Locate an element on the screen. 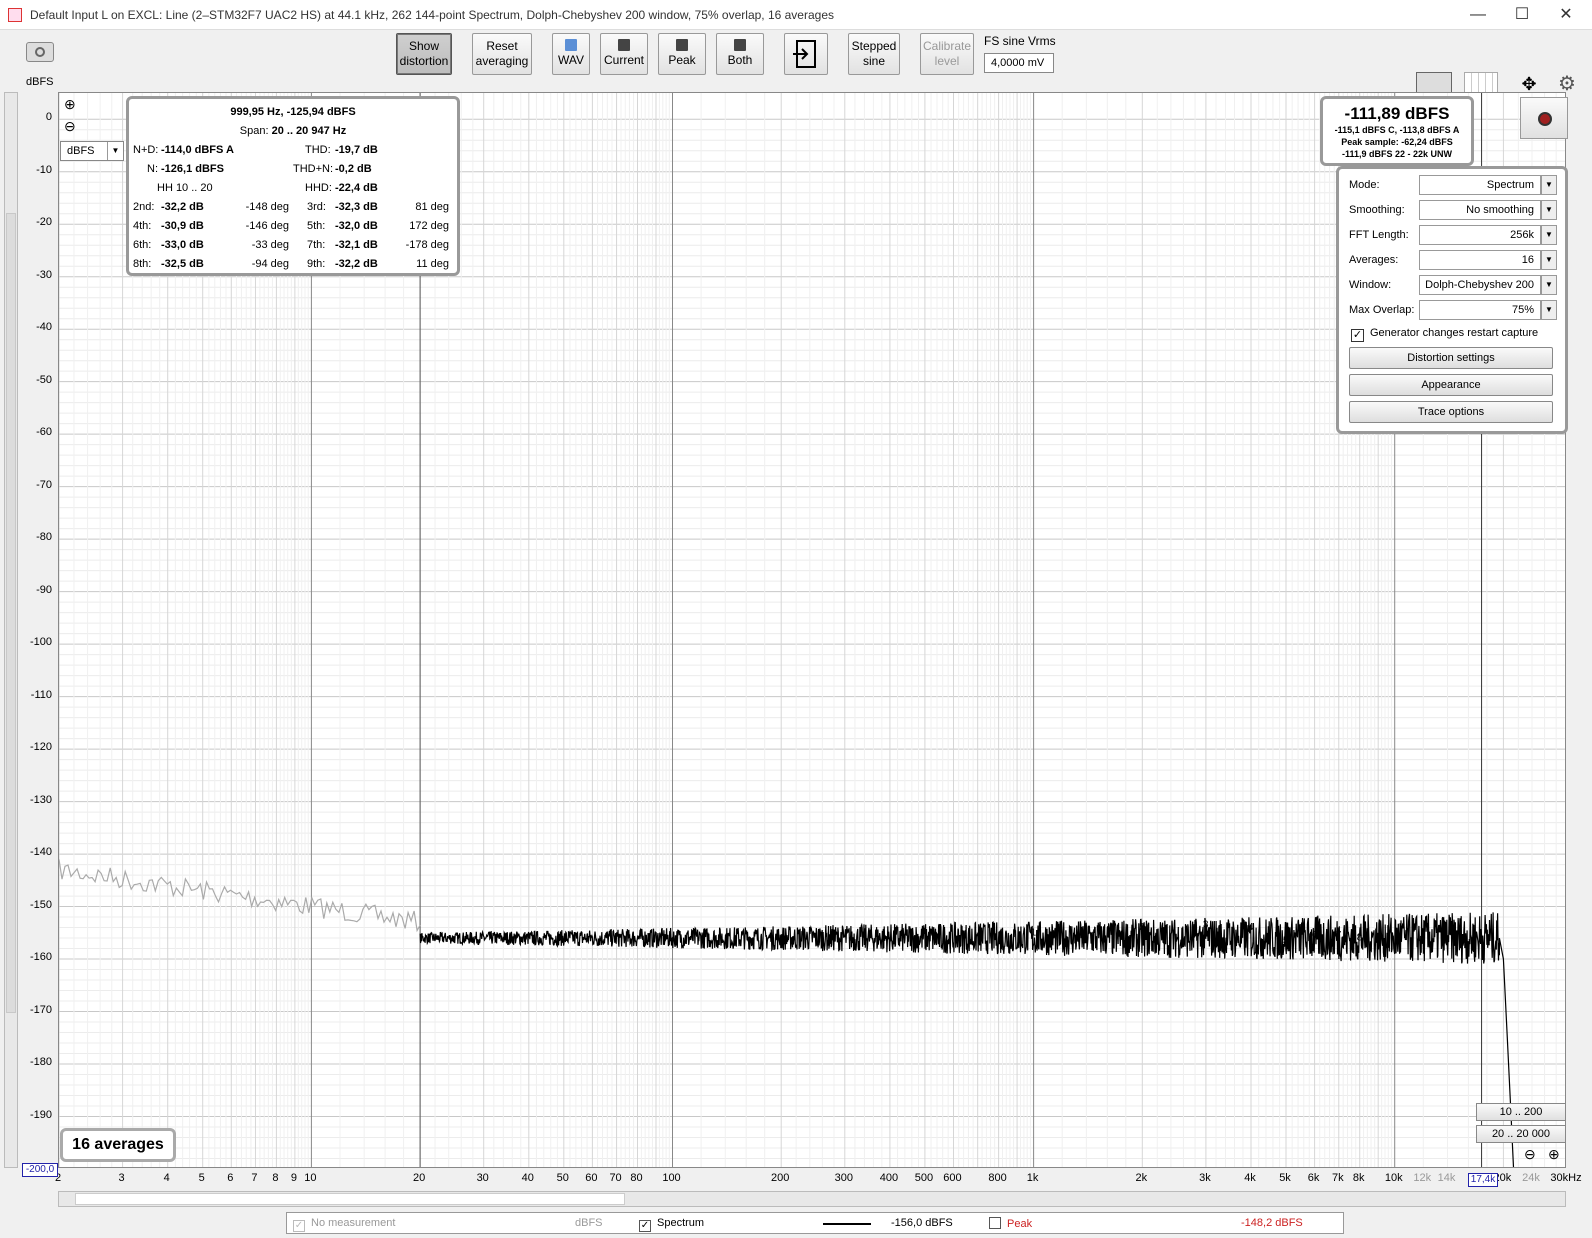 Image resolution: width=1592 pixels, height=1238 pixels. restart-capture-checkbox: ✓ Generator changes restart capture is located at coordinates (1444, 334).